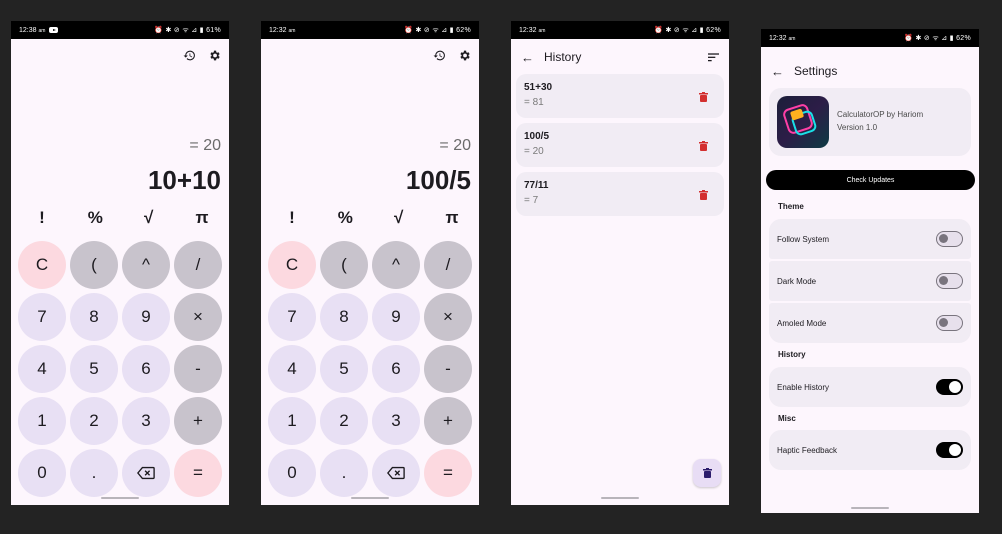 The width and height of the screenshot is (1002, 534). Describe the element at coordinates (807, 450) in the screenshot. I see `row-label: Haptic Feedback` at that location.